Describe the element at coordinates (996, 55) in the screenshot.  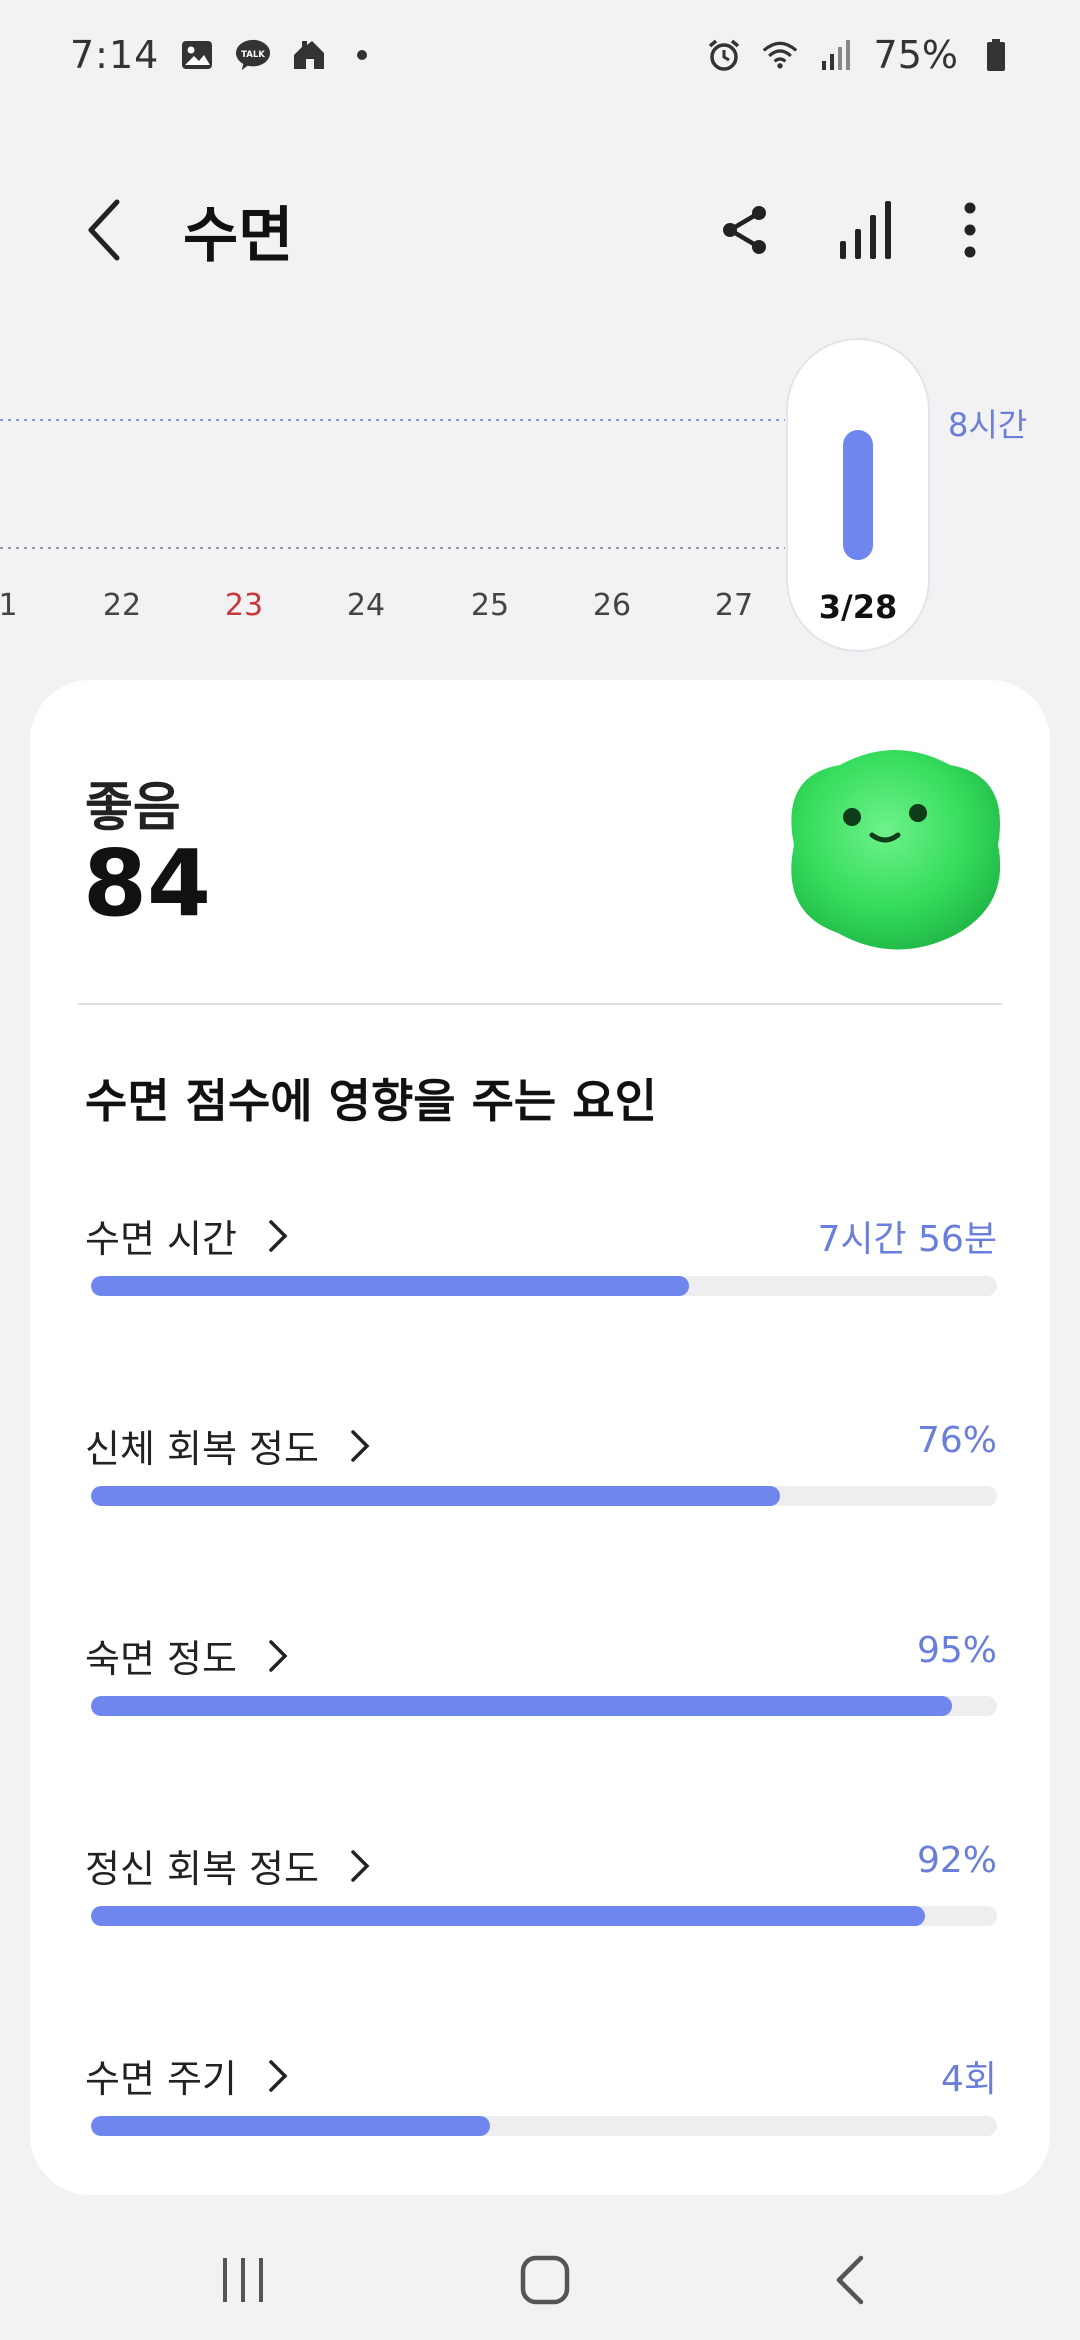
I see `battery-icon` at that location.